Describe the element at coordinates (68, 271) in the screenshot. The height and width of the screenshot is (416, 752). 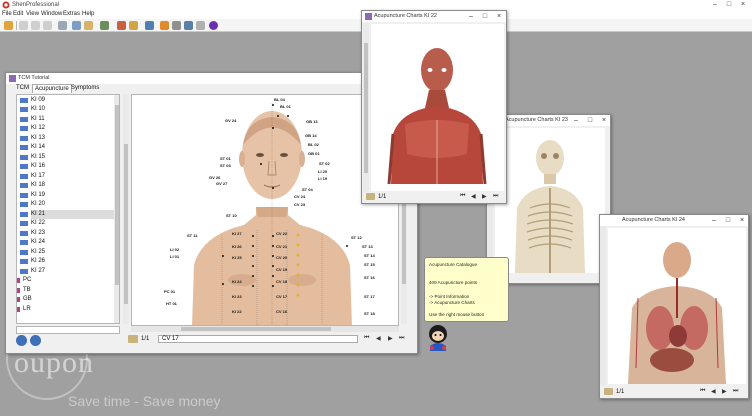
I see `tree-item: KI 27` at that location.